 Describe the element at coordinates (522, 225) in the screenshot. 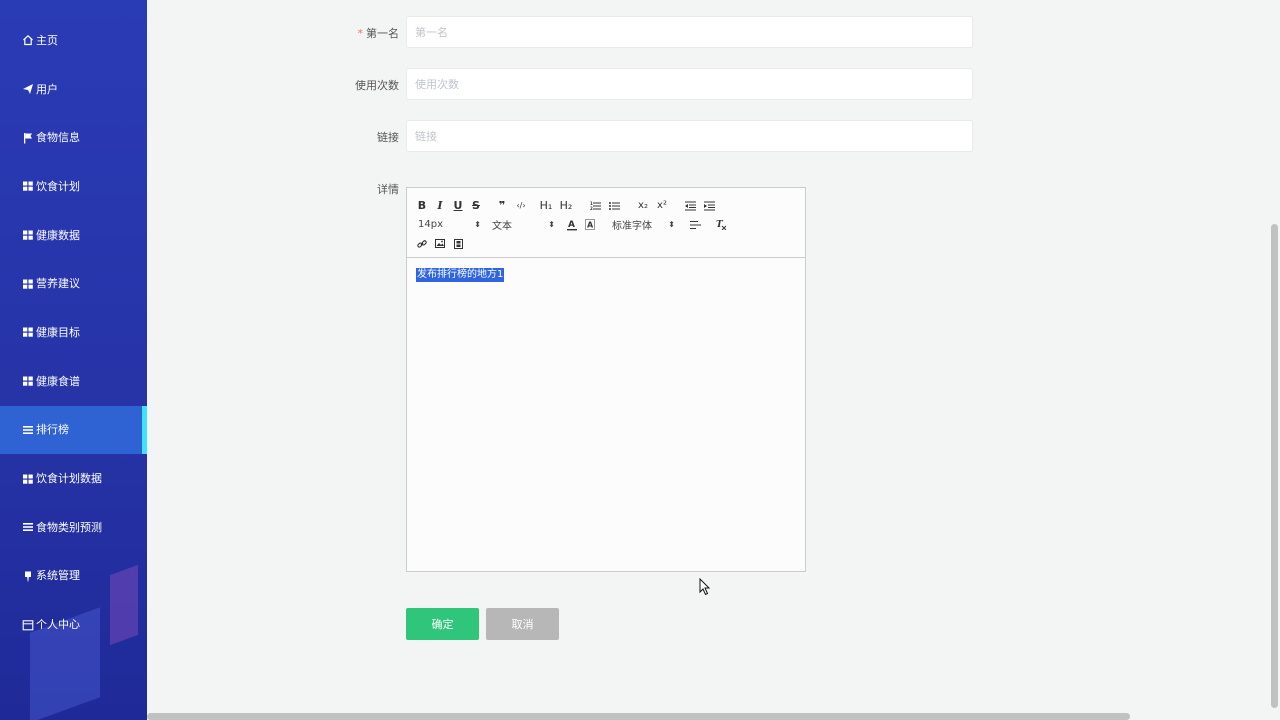

I see `header-select: 文本 ⬍` at that location.